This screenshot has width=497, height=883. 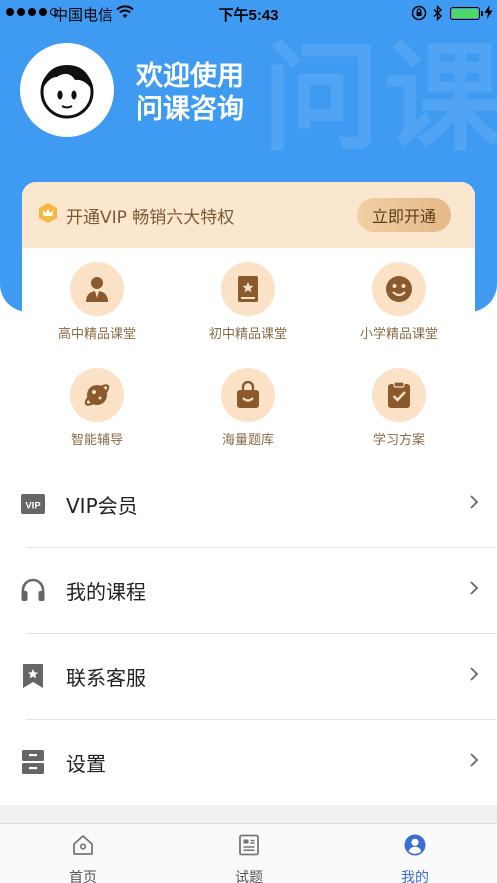 What do you see at coordinates (398, 440) in the screenshot?
I see `feature-label: 学习方案` at bounding box center [398, 440].